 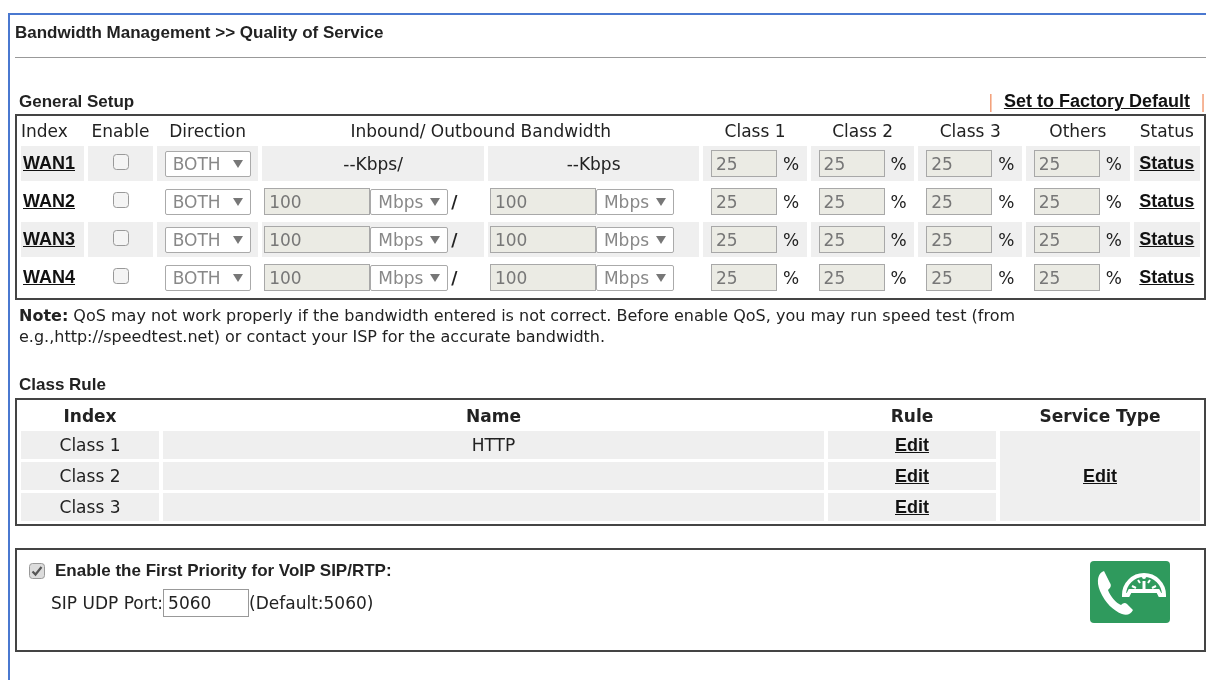 I want to click on class-index: Class 2, so click(x=90, y=476).